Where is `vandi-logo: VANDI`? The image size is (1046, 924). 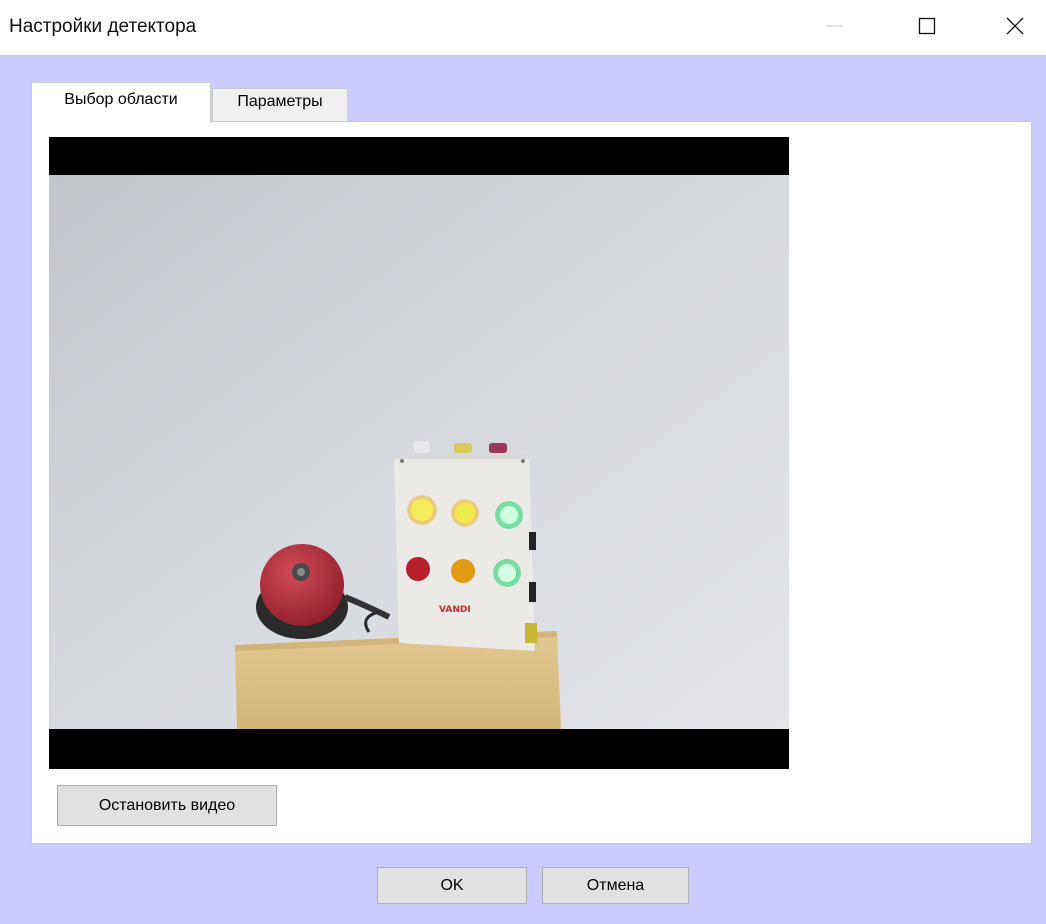 vandi-logo: VANDI is located at coordinates (455, 610).